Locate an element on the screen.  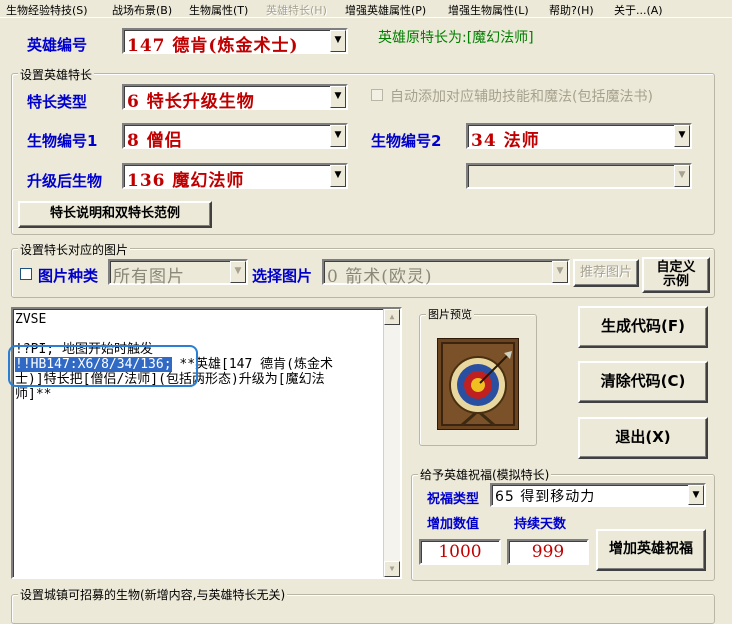
town-group-title: 设置城镇可招募的生物(新增内容,与英雄特长无关) is located at coordinates (153, 594).